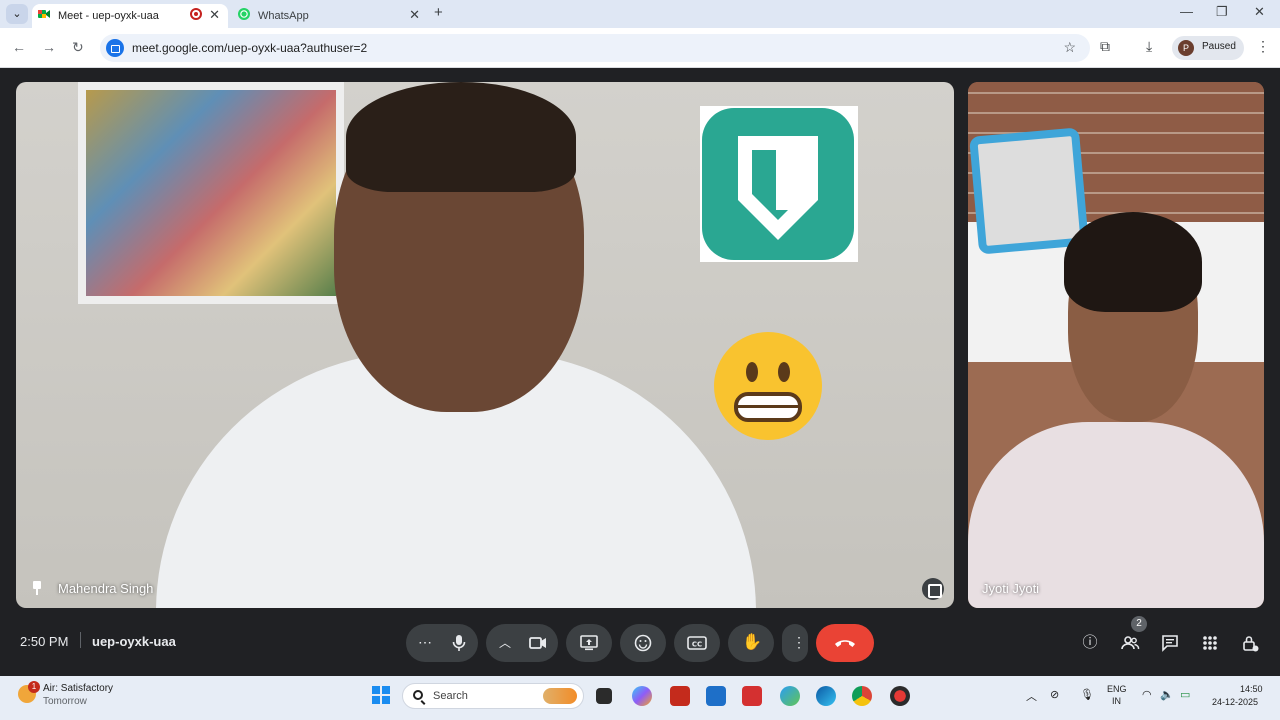 The image size is (1280, 720). I want to click on close-window-icon: ✕, so click(1259, 12).